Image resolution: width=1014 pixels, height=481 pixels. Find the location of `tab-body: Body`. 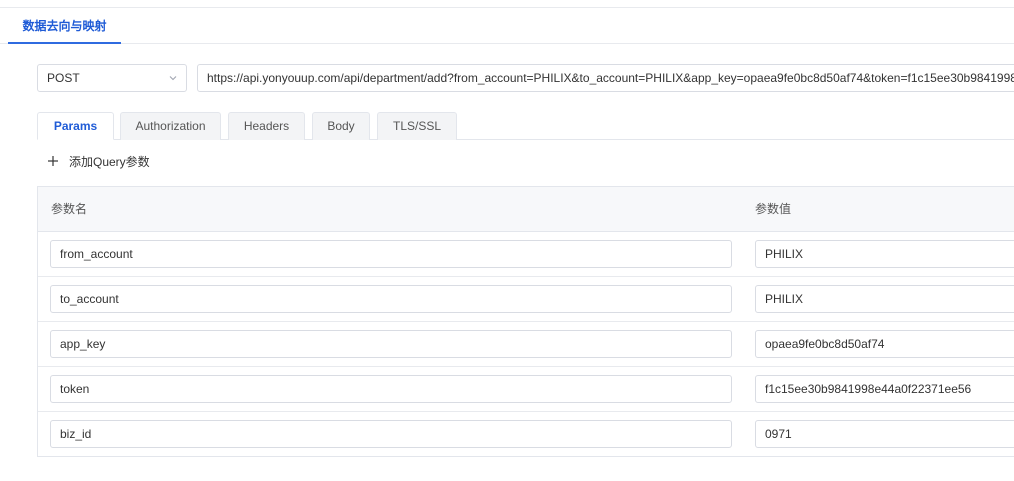

tab-body: Body is located at coordinates (341, 126).